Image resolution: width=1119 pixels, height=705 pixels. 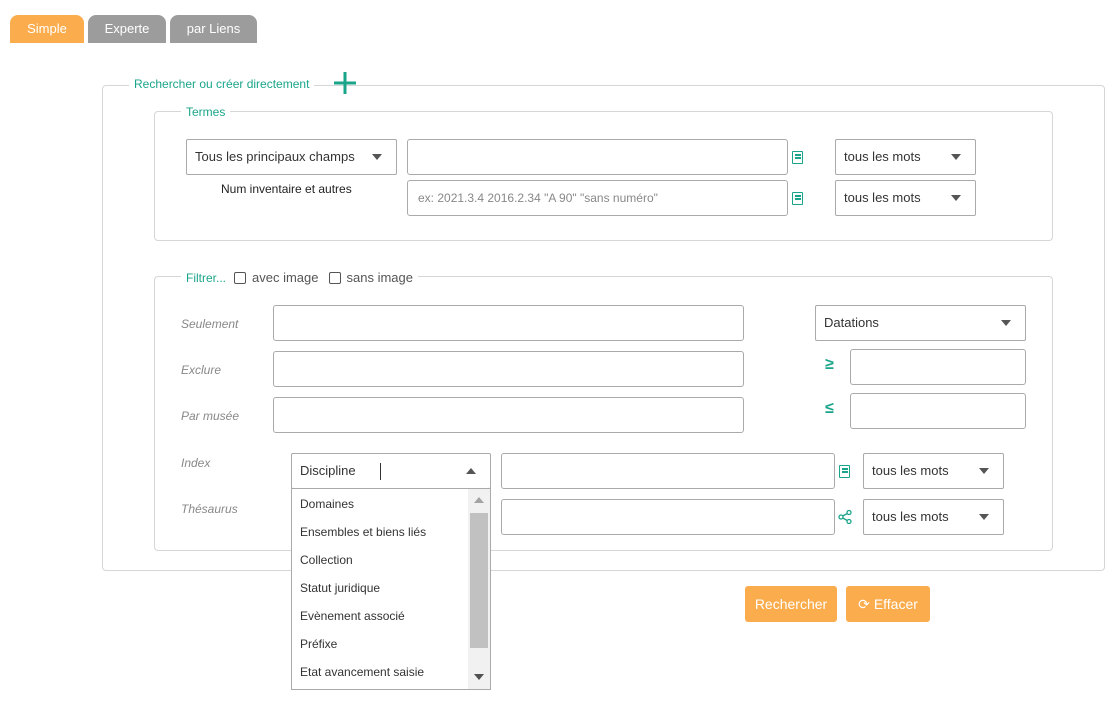 I want to click on thesaurus-mode-select: tous les mots, so click(x=933, y=517).